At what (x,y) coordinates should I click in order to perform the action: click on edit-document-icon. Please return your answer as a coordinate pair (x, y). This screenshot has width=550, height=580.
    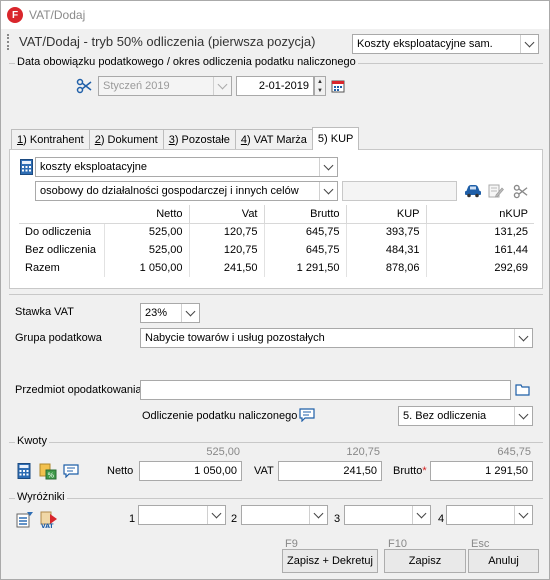
    Looking at the image, I should click on (496, 191).